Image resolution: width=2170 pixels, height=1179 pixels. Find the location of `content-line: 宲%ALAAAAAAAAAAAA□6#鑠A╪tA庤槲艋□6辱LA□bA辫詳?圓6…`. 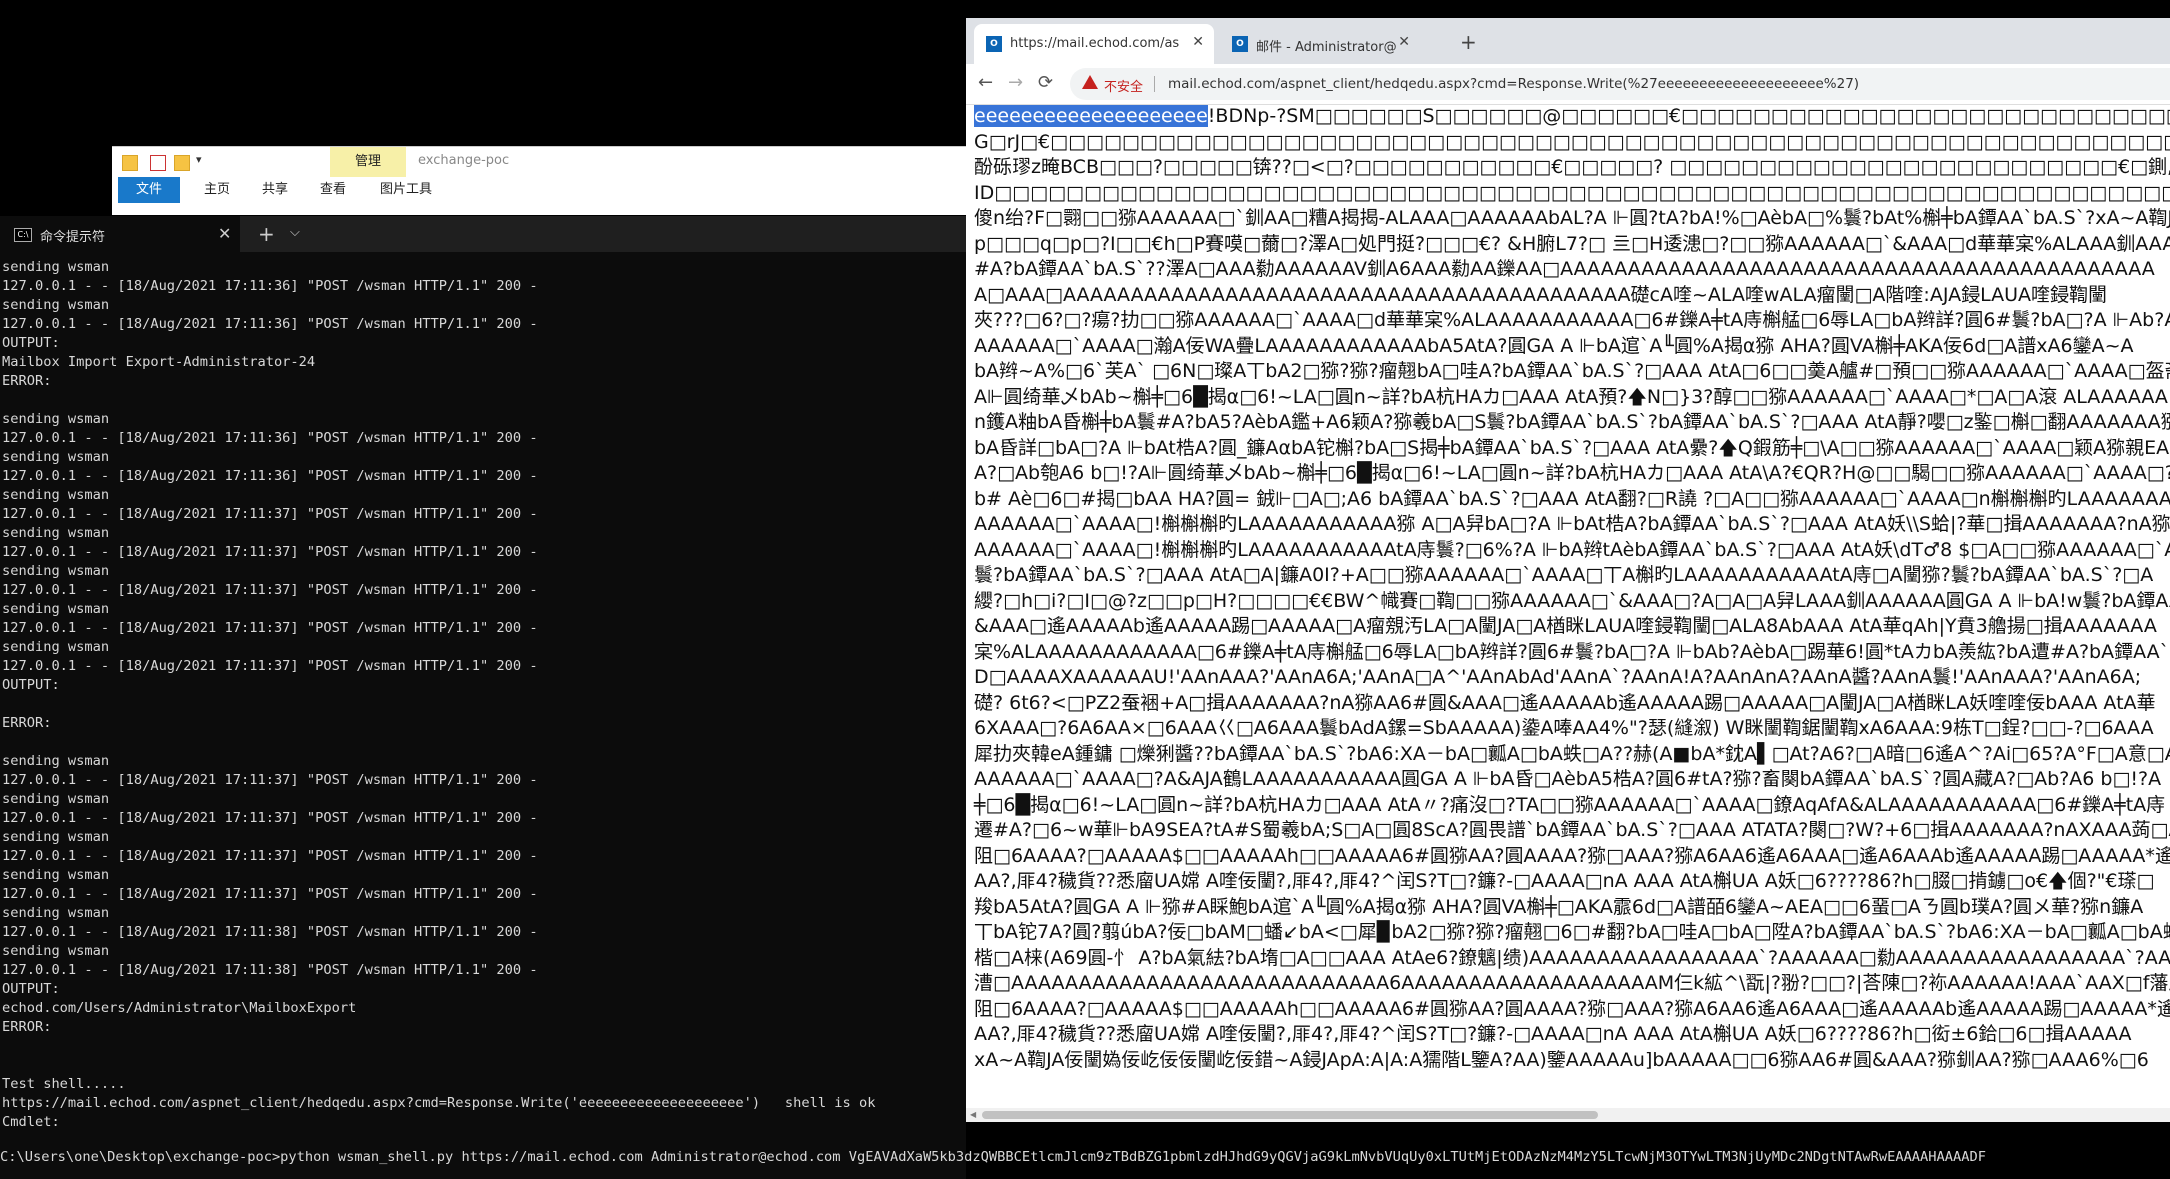

content-line: 宲%ALAAAAAAAAAAAA□6#鑠A╪tA庤槲艋□6辱LA□bA辫詳?圓6… is located at coordinates (1572, 651).